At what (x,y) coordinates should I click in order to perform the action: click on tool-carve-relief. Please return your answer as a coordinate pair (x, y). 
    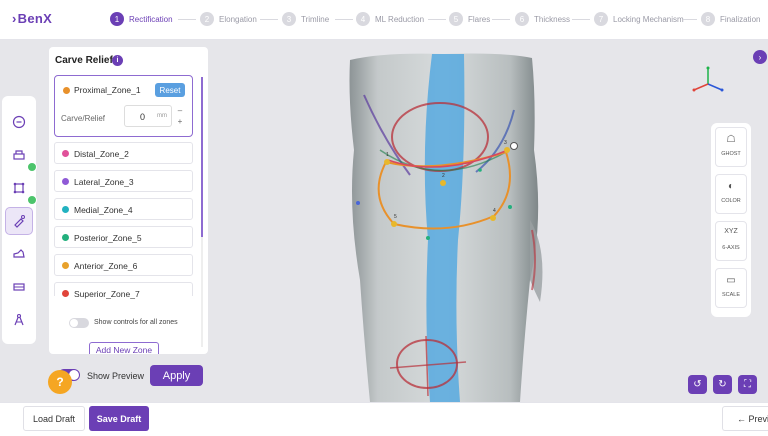
    Looking at the image, I should click on (19, 221).